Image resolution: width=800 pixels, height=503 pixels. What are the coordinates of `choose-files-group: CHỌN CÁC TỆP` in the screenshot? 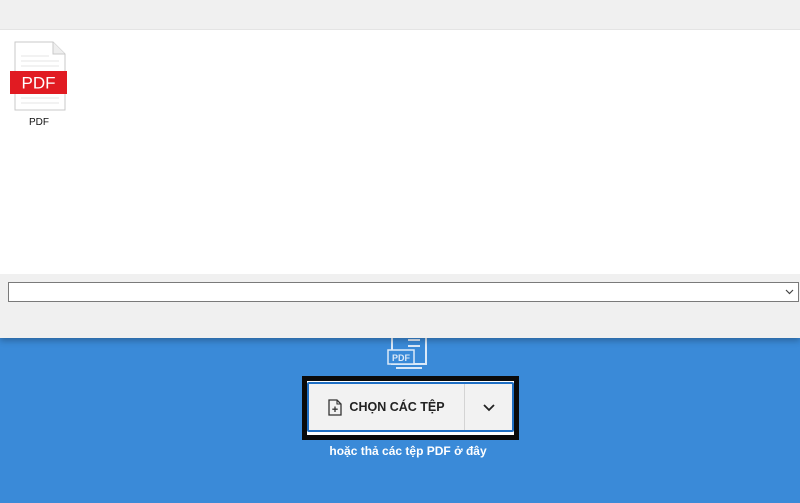 It's located at (410, 407).